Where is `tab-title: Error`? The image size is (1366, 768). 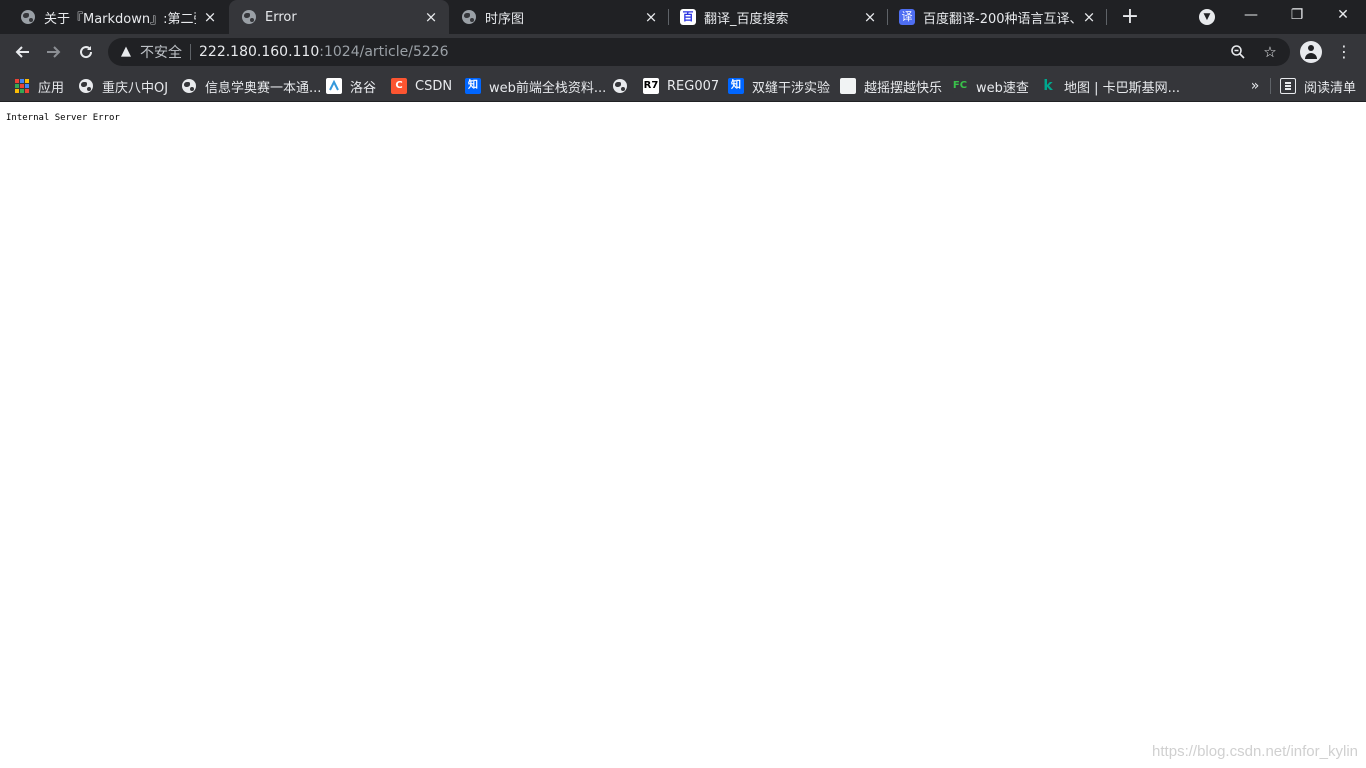 tab-title: Error is located at coordinates (281, 17).